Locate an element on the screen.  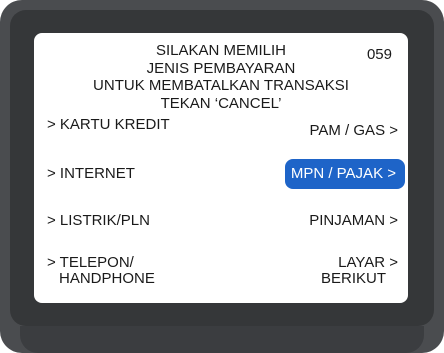
screen-code: 059 is located at coordinates (379, 54).